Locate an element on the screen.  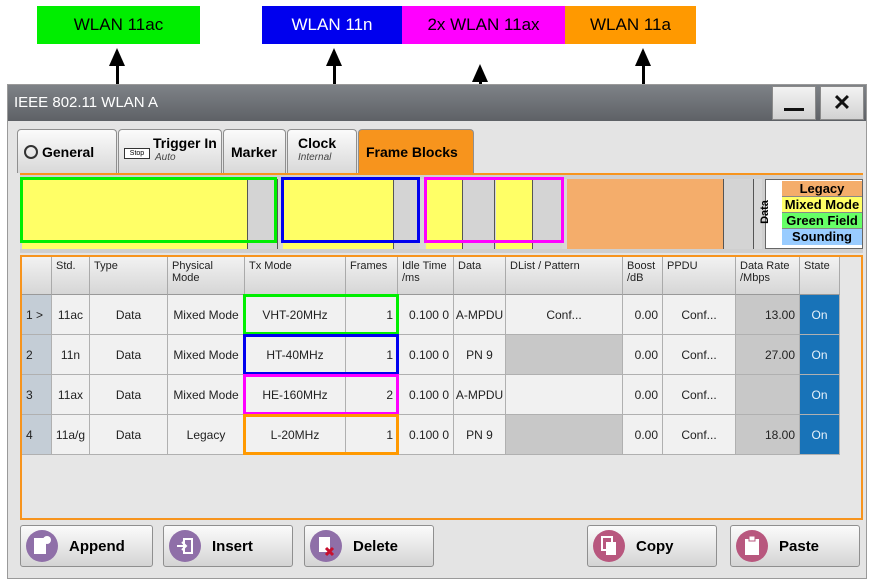
append-icon is located at coordinates (42, 546).